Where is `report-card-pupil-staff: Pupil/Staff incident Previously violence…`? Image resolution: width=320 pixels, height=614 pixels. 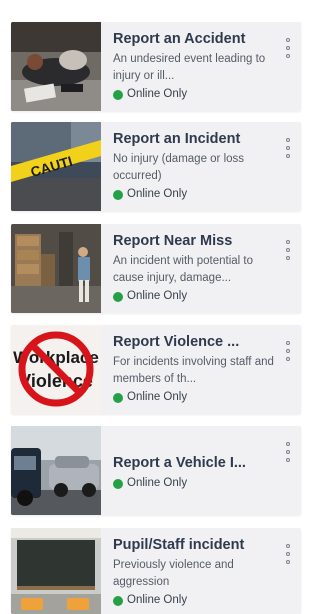
report-card-pupil-staff: Pupil/Staff incident Previously violence… is located at coordinates (156, 571).